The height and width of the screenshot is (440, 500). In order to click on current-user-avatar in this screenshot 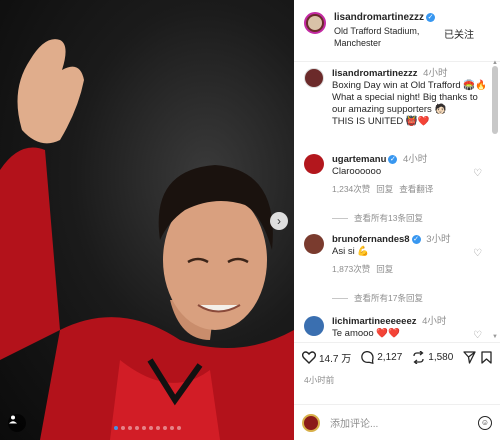, I will do `click(311, 422)`.